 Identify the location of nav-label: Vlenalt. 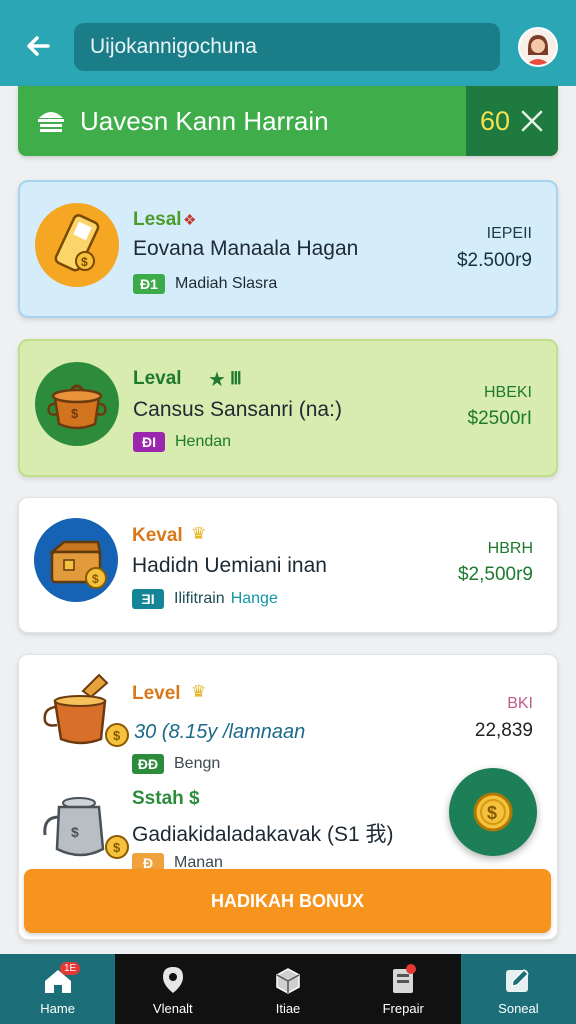
(172, 1008).